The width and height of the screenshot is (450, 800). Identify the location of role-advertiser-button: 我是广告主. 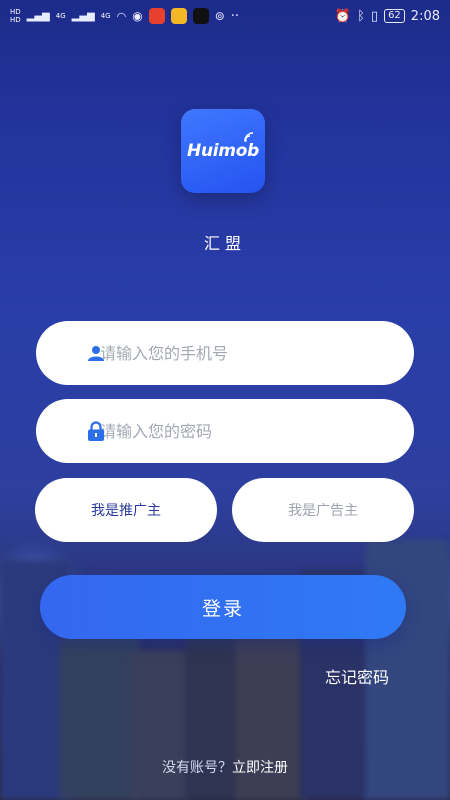
(323, 510).